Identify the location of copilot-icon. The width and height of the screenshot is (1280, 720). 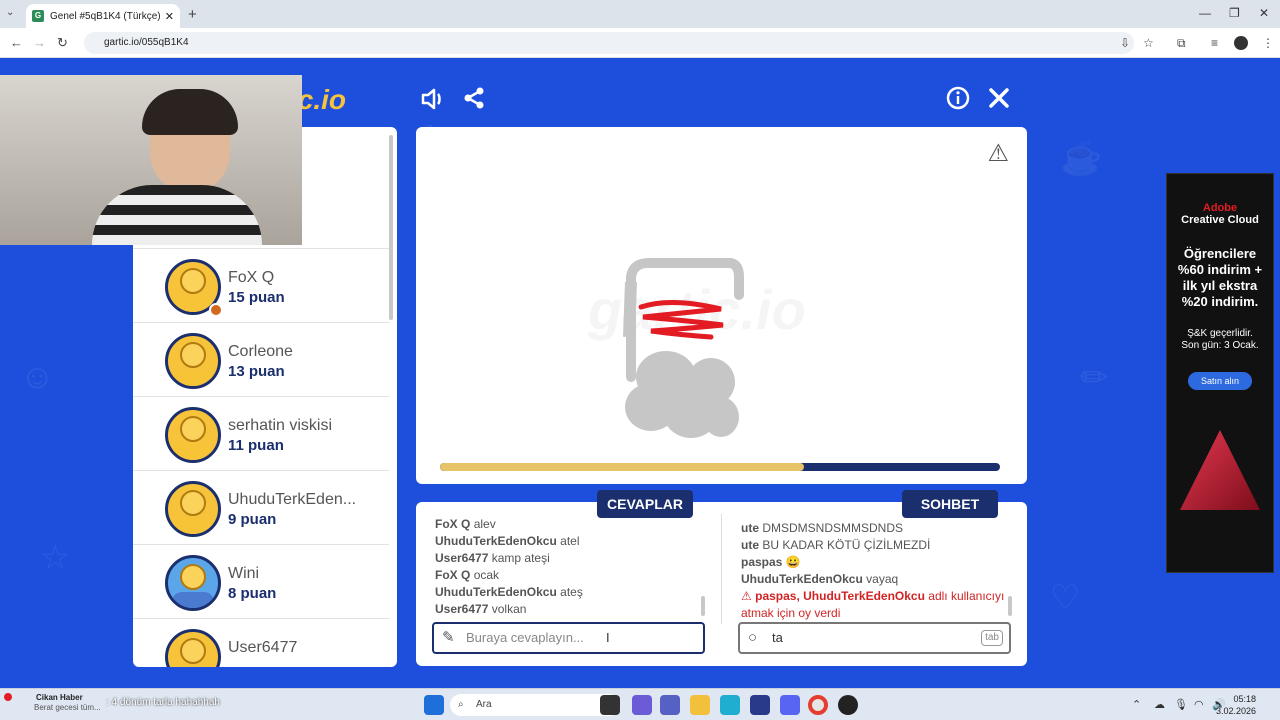
(642, 705).